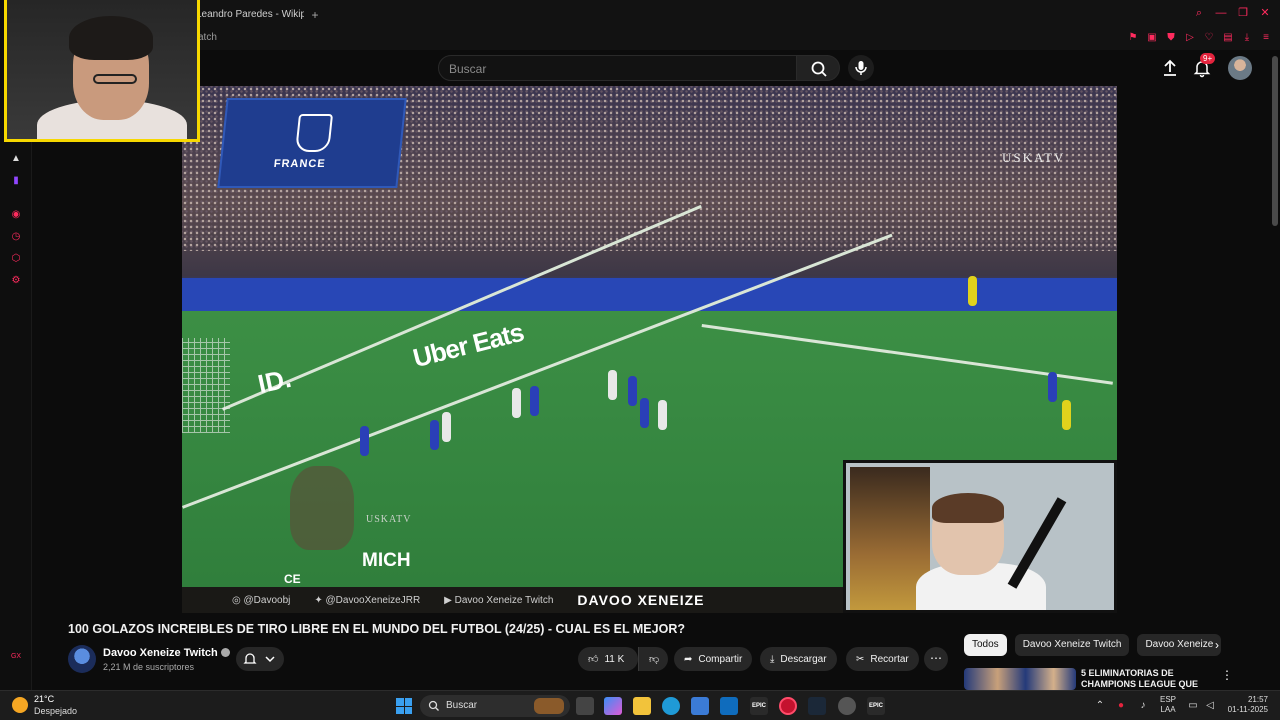  I want to click on like-button: 👍︎ 11 K, so click(608, 659).